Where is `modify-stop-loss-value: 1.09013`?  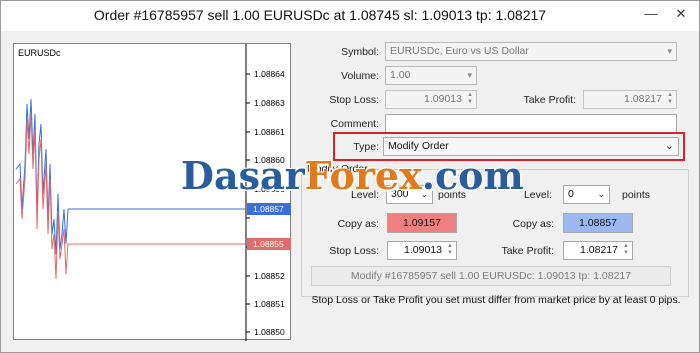
modify-stop-loss-value: 1.09013 is located at coordinates (423, 250).